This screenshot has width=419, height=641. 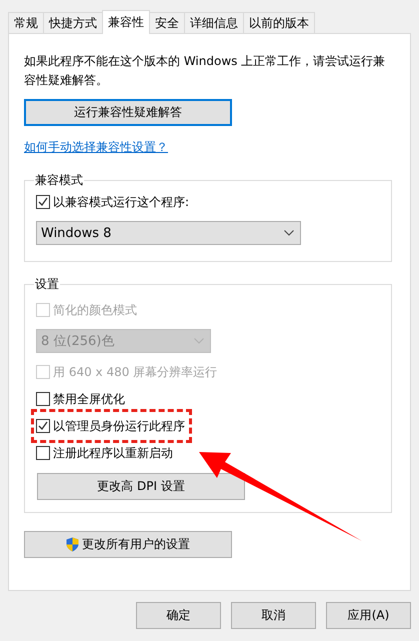 What do you see at coordinates (26, 22) in the screenshot?
I see `tab: 常规` at bounding box center [26, 22].